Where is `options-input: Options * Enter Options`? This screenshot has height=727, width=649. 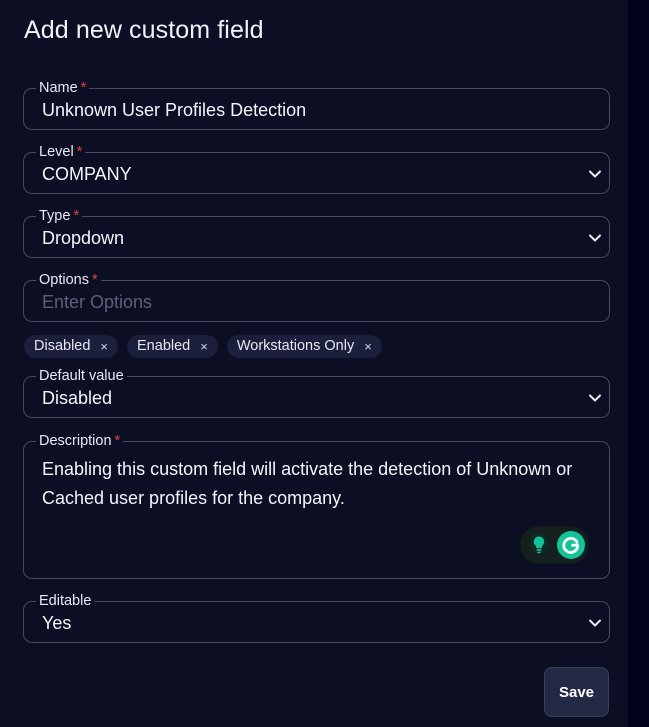 options-input: Options * Enter Options is located at coordinates (316, 297).